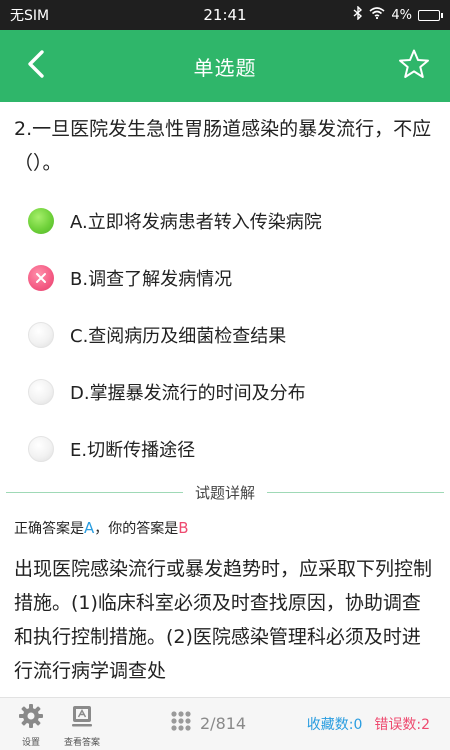 Image resolution: width=450 pixels, height=750 pixels. I want to click on answer-summary: 正确答案是A，你的答案是B, so click(101, 528).